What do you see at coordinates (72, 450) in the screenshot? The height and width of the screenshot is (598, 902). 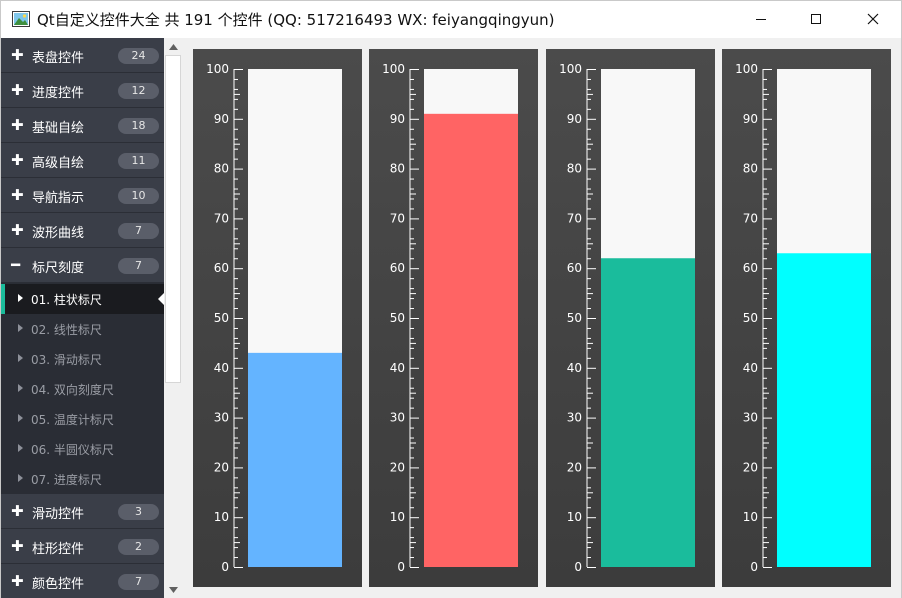 I see `nav-item-label: 06. 半圆仪标尺` at bounding box center [72, 450].